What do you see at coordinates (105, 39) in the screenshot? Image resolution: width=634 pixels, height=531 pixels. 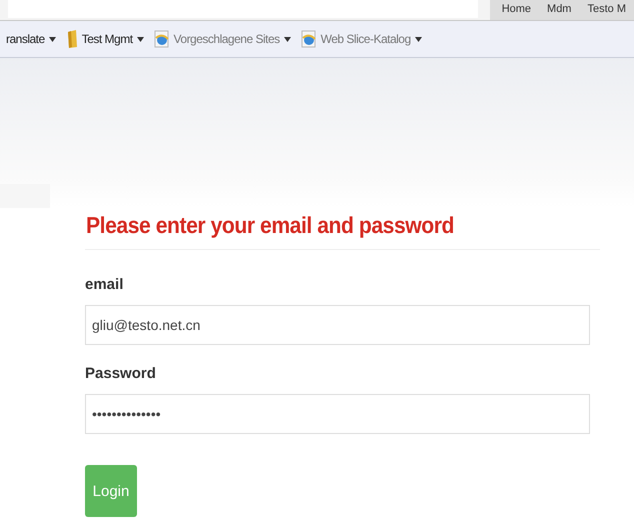 I see `favorites-link: Test Mgmt` at bounding box center [105, 39].